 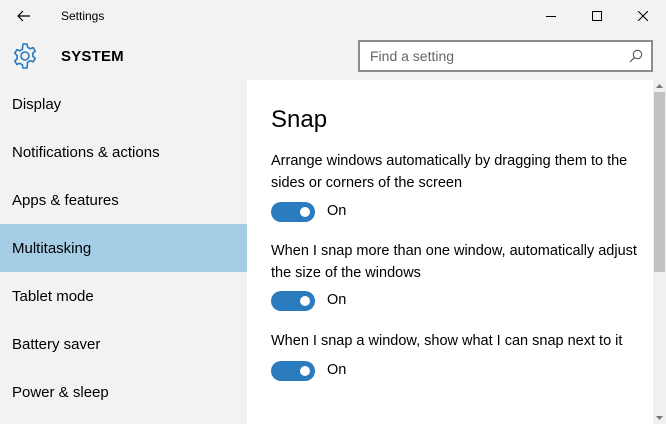 I want to click on settings-header: SYSTEM, so click(x=333, y=56).